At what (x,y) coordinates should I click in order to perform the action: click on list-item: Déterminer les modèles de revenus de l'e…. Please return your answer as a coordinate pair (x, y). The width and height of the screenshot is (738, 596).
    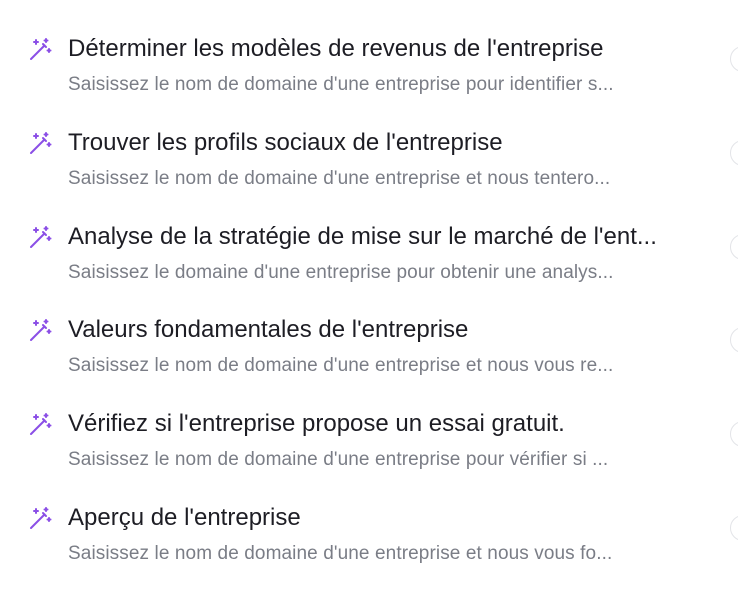
    Looking at the image, I should click on (369, 74).